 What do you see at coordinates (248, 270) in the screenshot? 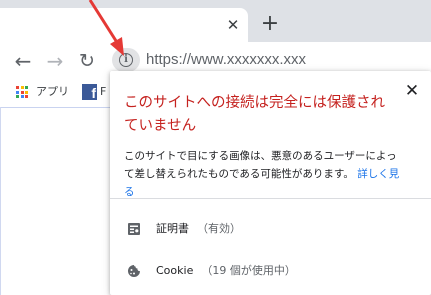
I see `cookie-status: （19 個が使用中）` at bounding box center [248, 270].